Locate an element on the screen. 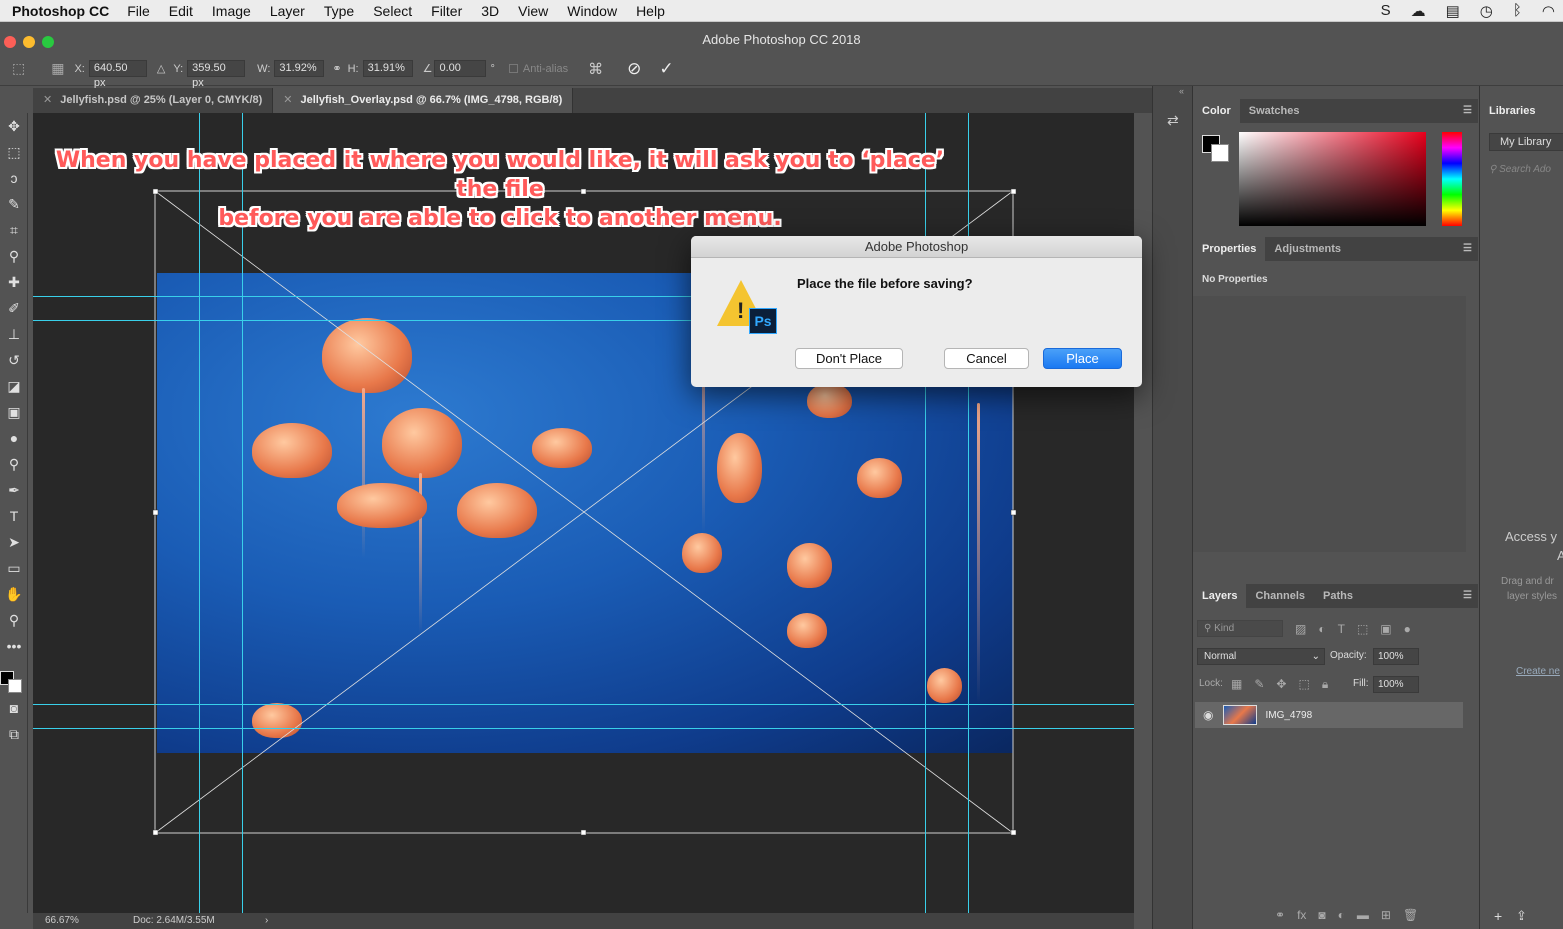 The height and width of the screenshot is (929, 1563). libraries-title: Libraries is located at coordinates (1521, 111).